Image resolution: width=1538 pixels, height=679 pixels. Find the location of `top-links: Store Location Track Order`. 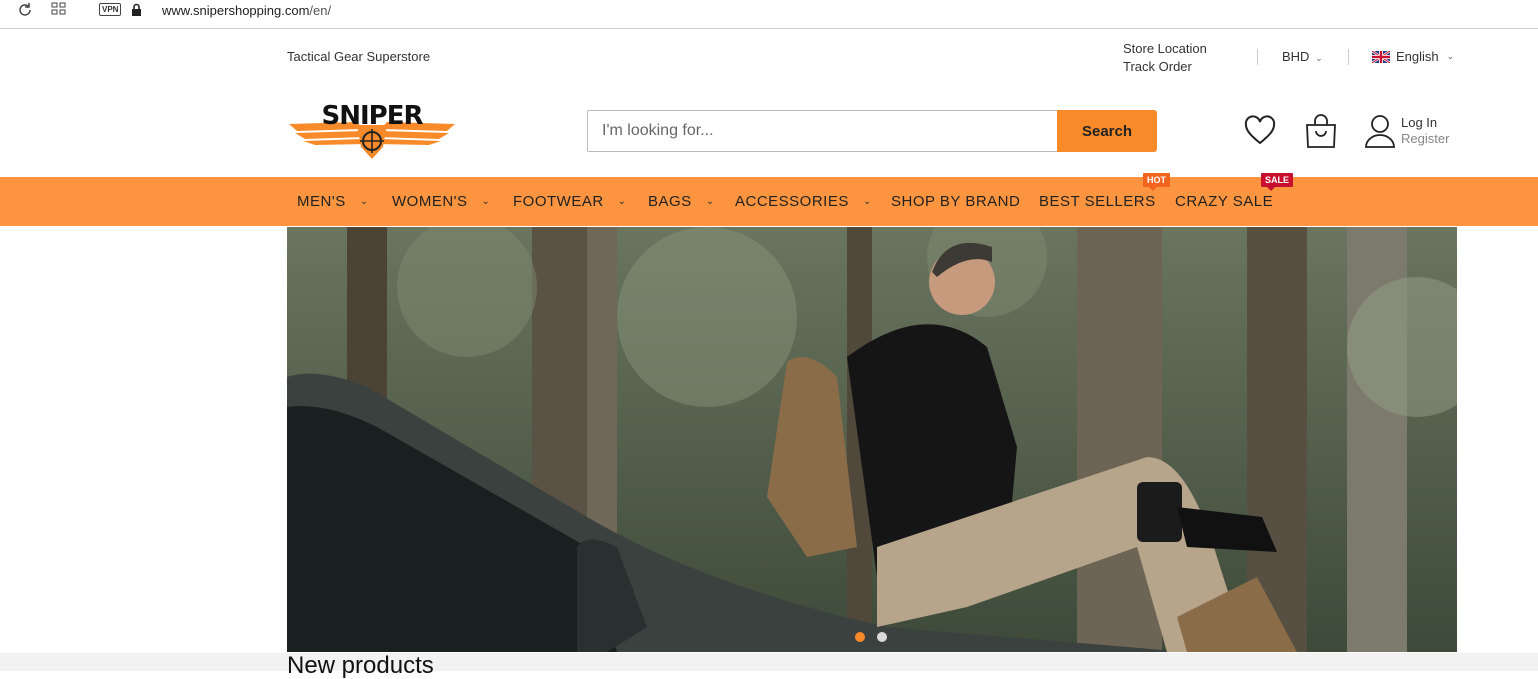

top-links: Store Location Track Order is located at coordinates (1165, 58).